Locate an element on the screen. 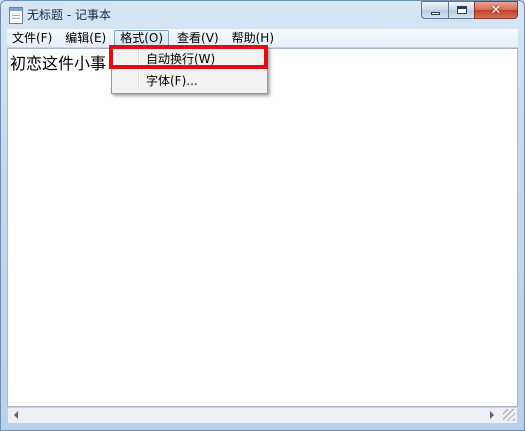  menu-view: 查看(V) is located at coordinates (198, 38).